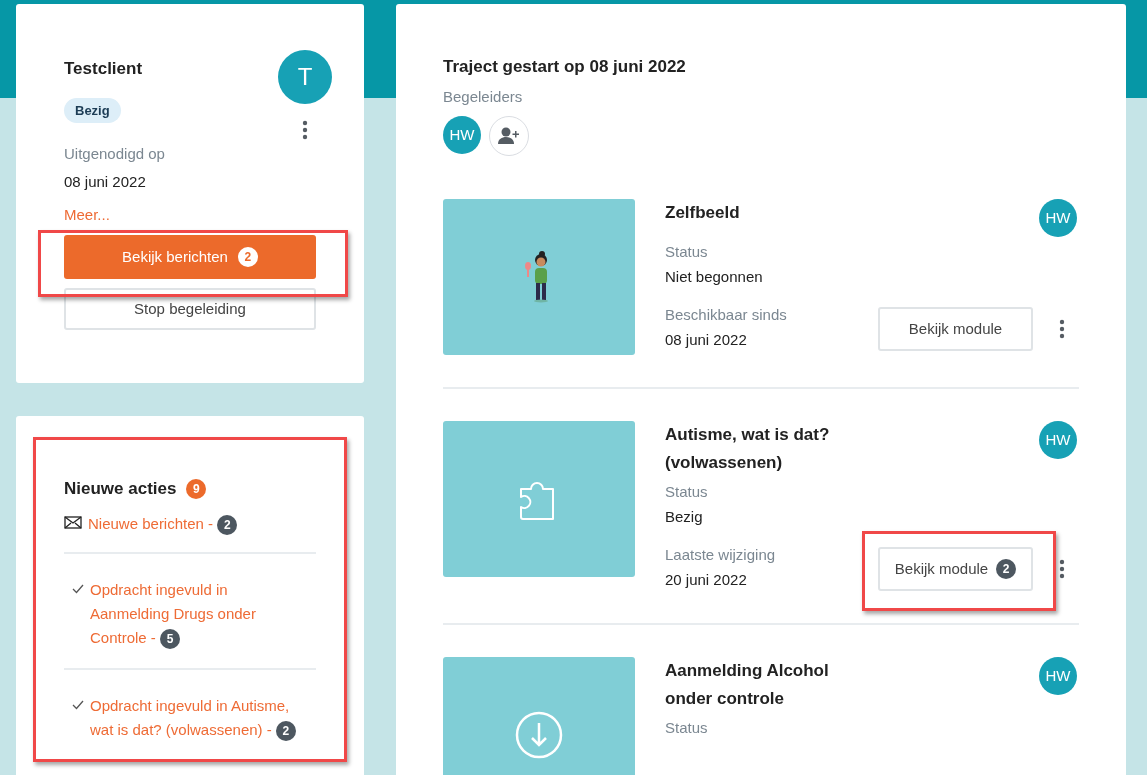 This screenshot has height=775, width=1147. I want to click on add-person-icon, so click(509, 136).